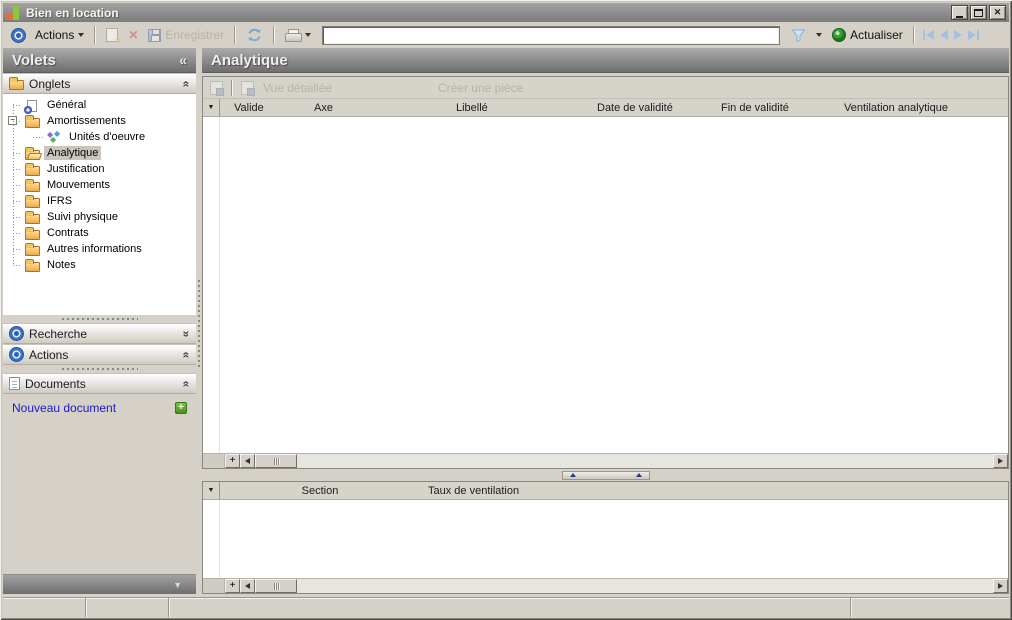 This screenshot has height=620, width=1012. I want to click on actions-menu-button: Actions, so click(59, 35).